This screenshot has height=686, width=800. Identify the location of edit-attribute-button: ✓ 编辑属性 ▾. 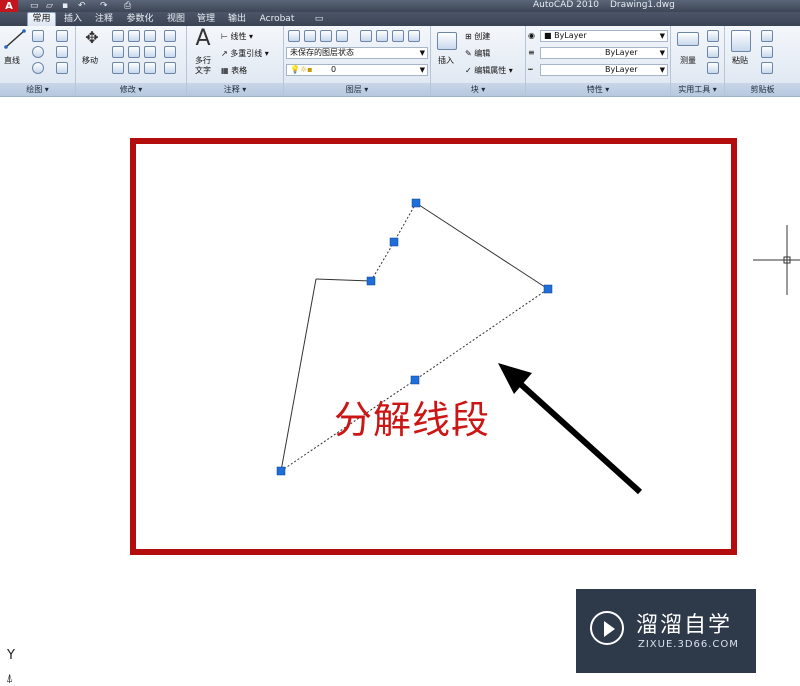
(489, 71).